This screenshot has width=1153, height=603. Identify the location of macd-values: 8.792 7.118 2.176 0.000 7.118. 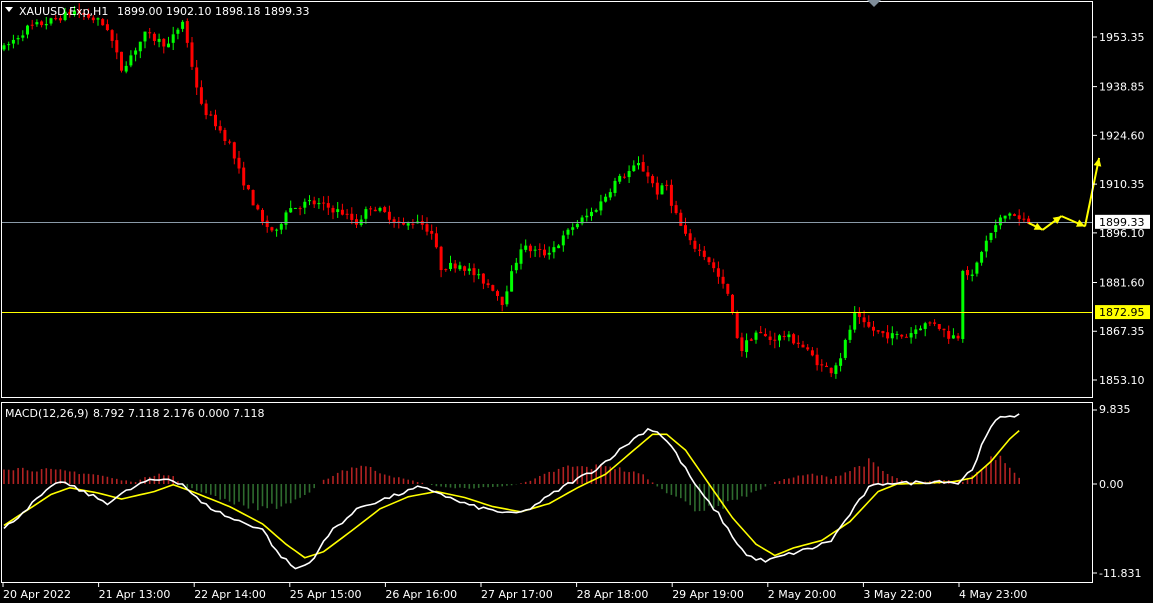
(178, 413).